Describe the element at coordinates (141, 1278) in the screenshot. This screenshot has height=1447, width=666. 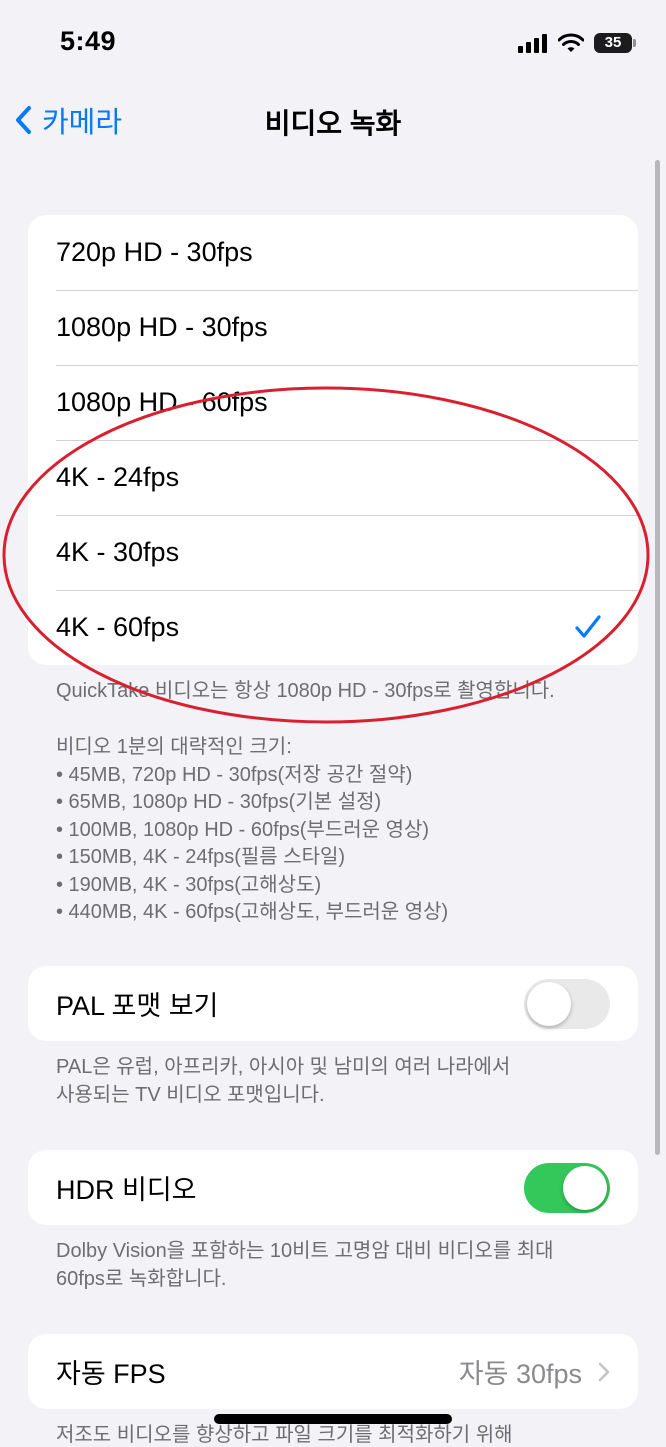
I see `hdr-note-line: 60fps로 녹화합니다.` at that location.